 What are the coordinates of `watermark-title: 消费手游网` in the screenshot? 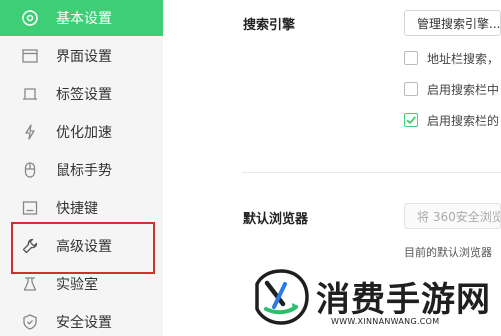 It's located at (403, 300).